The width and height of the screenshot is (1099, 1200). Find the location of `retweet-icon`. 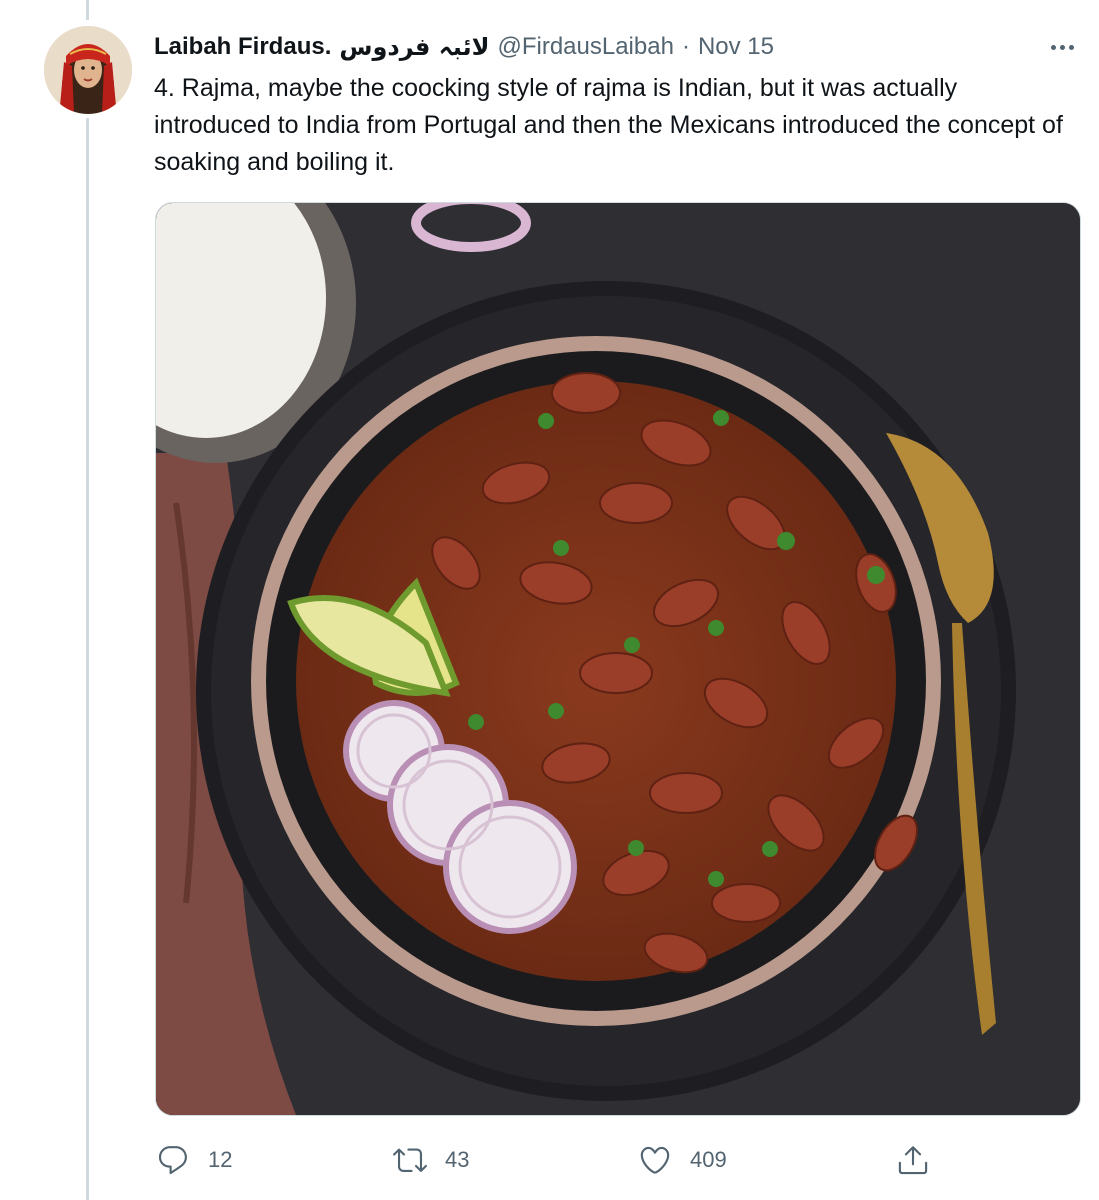

retweet-icon is located at coordinates (410, 1160).